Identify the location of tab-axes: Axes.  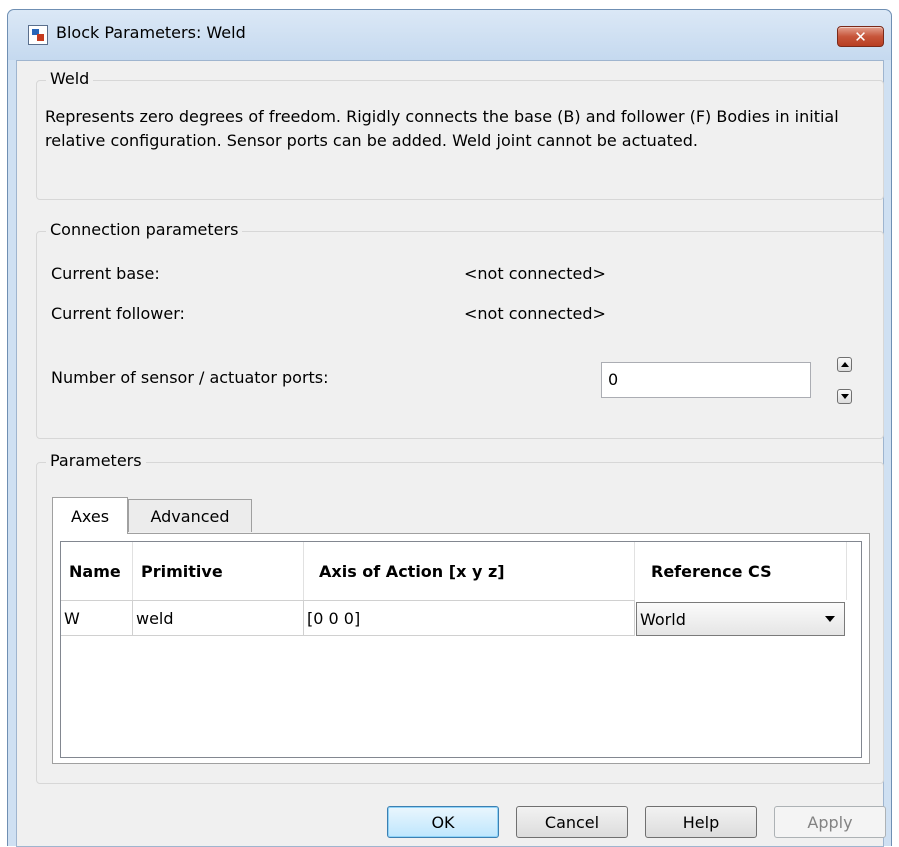
(90, 515).